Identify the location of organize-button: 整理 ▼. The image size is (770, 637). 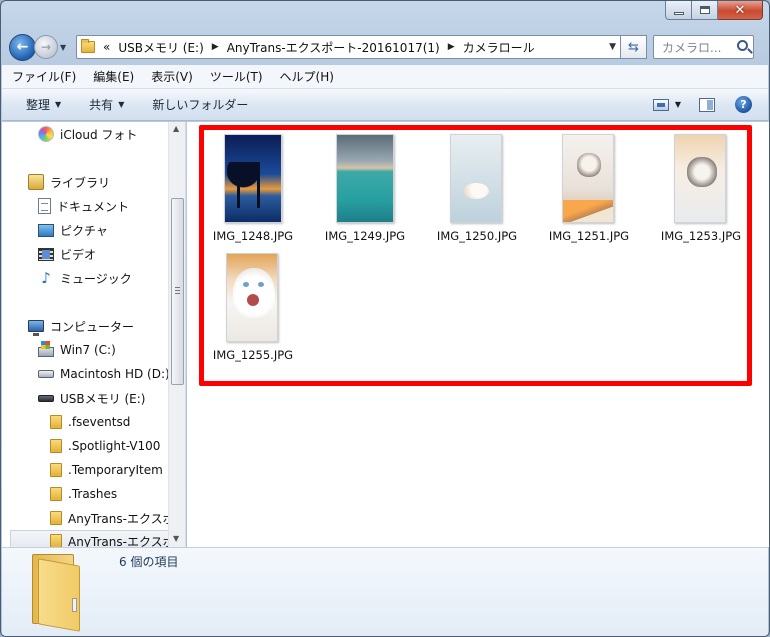
(43, 104).